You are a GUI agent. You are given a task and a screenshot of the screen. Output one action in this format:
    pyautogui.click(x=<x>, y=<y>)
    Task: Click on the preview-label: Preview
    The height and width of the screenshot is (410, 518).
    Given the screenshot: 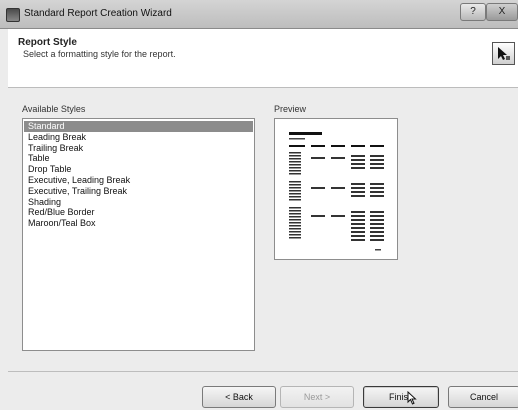 What is the action you would take?
    pyautogui.click(x=290, y=109)
    